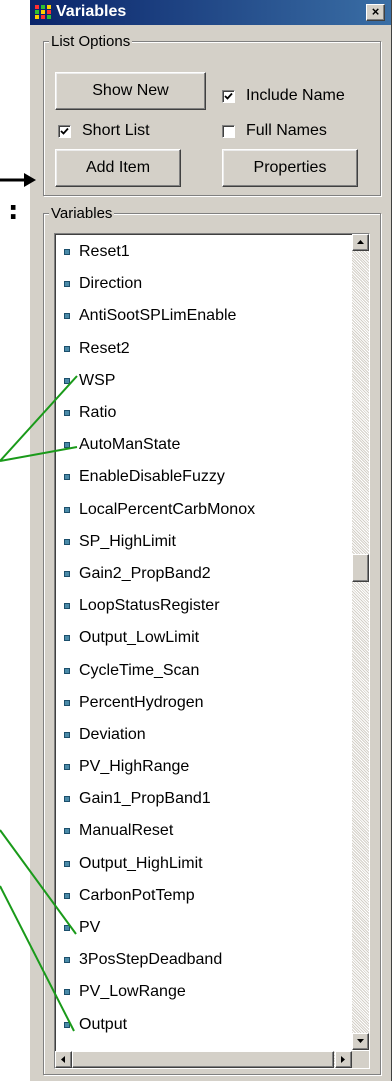 The width and height of the screenshot is (392, 1081). What do you see at coordinates (196, 767) in the screenshot?
I see `list-item: PV_HighRange` at bounding box center [196, 767].